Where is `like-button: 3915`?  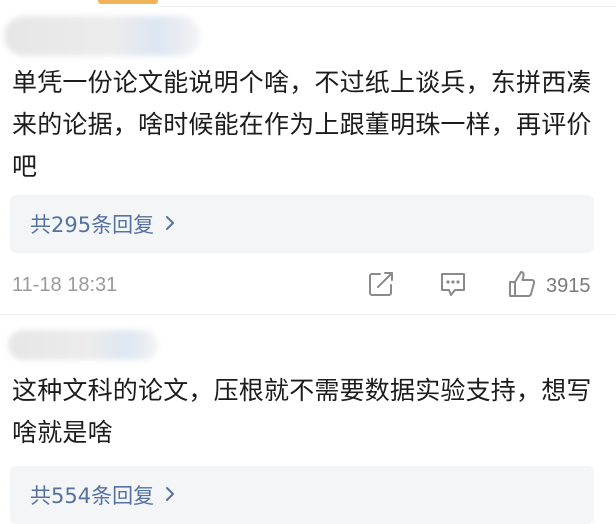
like-button: 3915 is located at coordinates (548, 286).